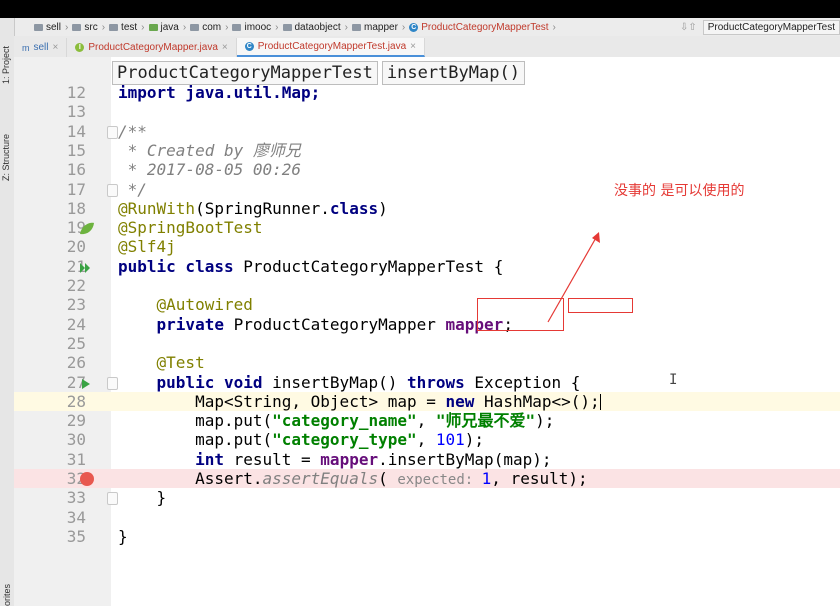  Describe the element at coordinates (673, 380) in the screenshot. I see `mouse-text-cursor: I` at that location.